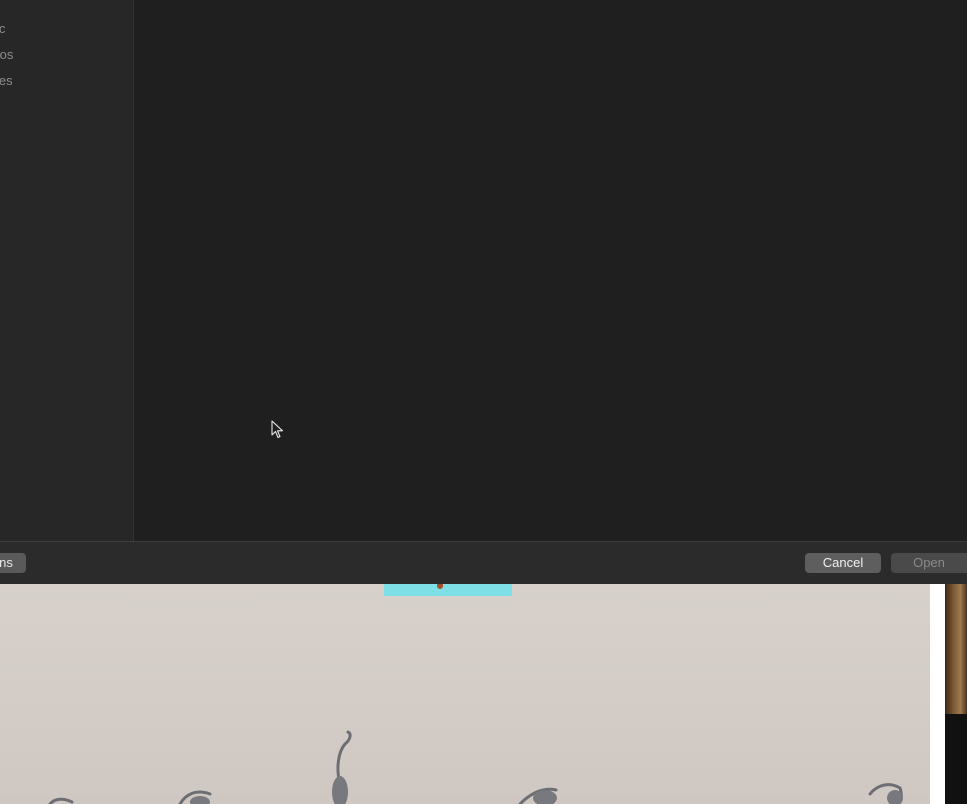 This screenshot has height=804, width=967. I want to click on options-button: ns, so click(13, 563).